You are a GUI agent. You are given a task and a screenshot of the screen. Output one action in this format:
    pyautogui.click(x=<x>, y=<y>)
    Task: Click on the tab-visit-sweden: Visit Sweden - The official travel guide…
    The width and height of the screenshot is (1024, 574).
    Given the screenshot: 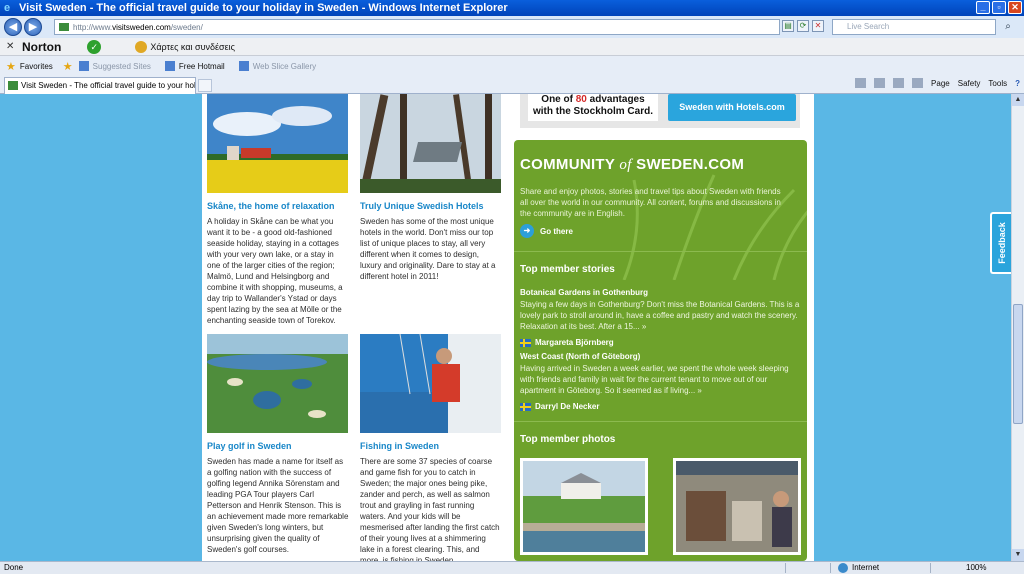 What is the action you would take?
    pyautogui.click(x=100, y=85)
    